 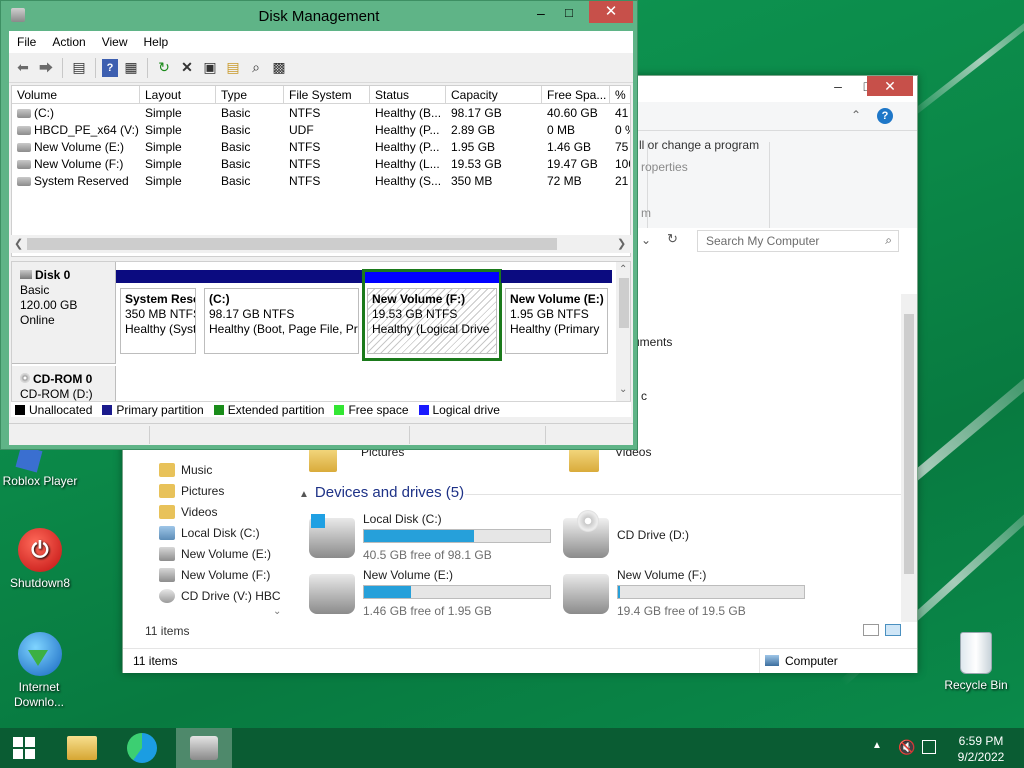 What do you see at coordinates (321, 42) in the screenshot?
I see `menu-bar: File Action View Help` at bounding box center [321, 42].